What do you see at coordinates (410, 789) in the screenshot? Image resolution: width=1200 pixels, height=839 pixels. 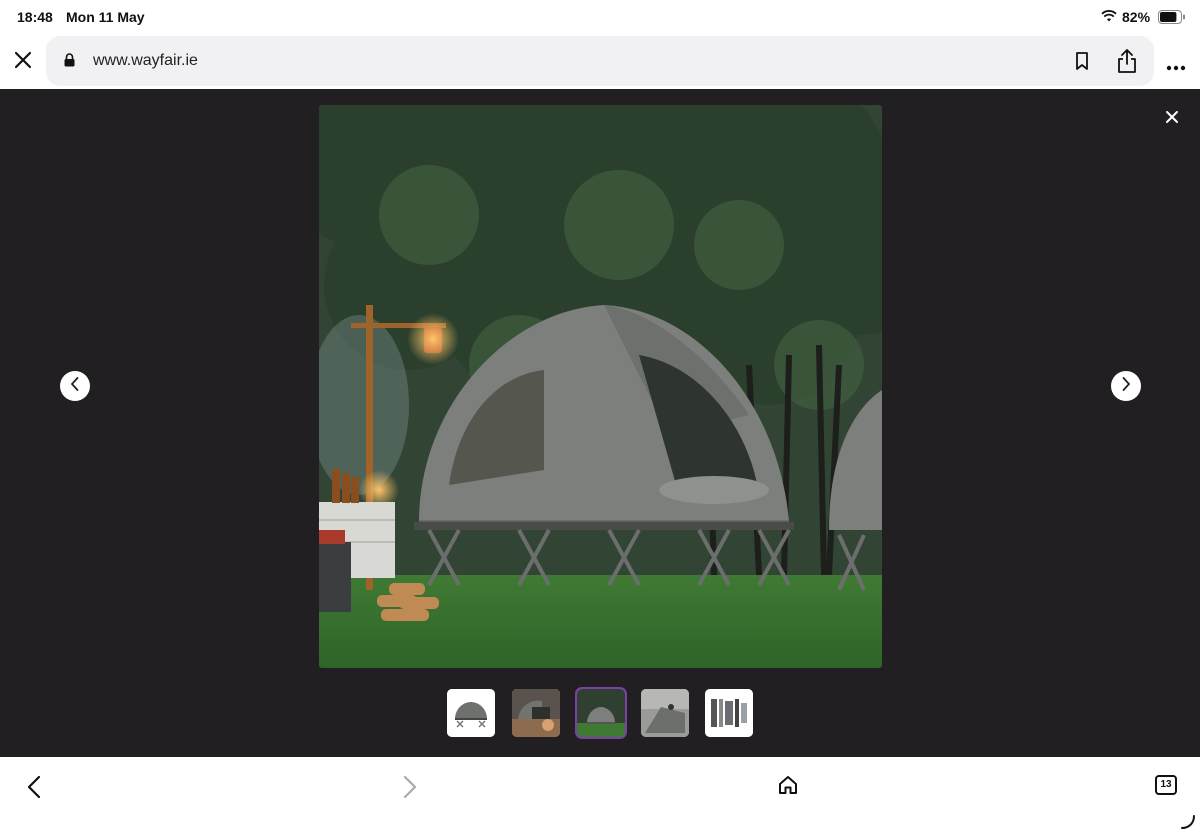 I see `forward-icon` at bounding box center [410, 789].